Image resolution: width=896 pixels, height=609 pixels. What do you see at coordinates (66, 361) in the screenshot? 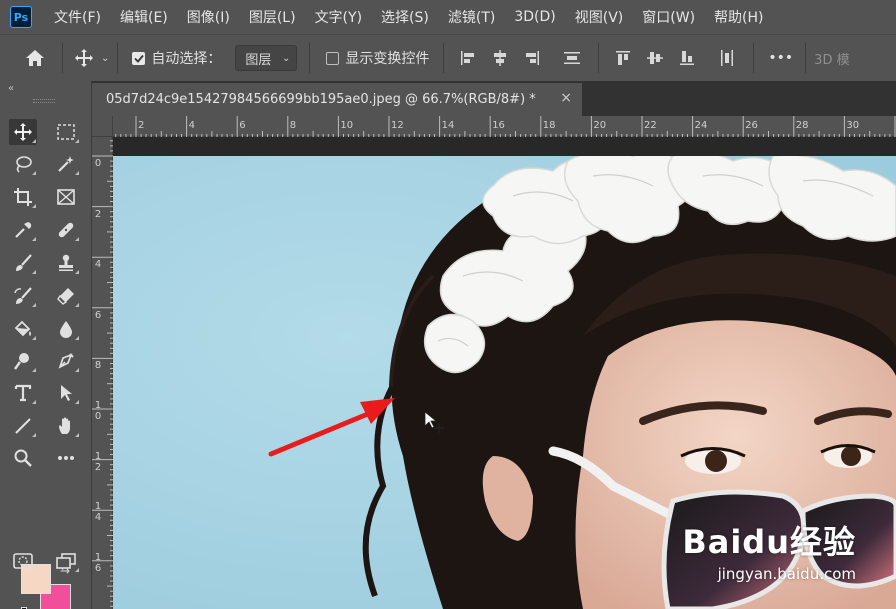
I see `pen-tool-icon` at bounding box center [66, 361].